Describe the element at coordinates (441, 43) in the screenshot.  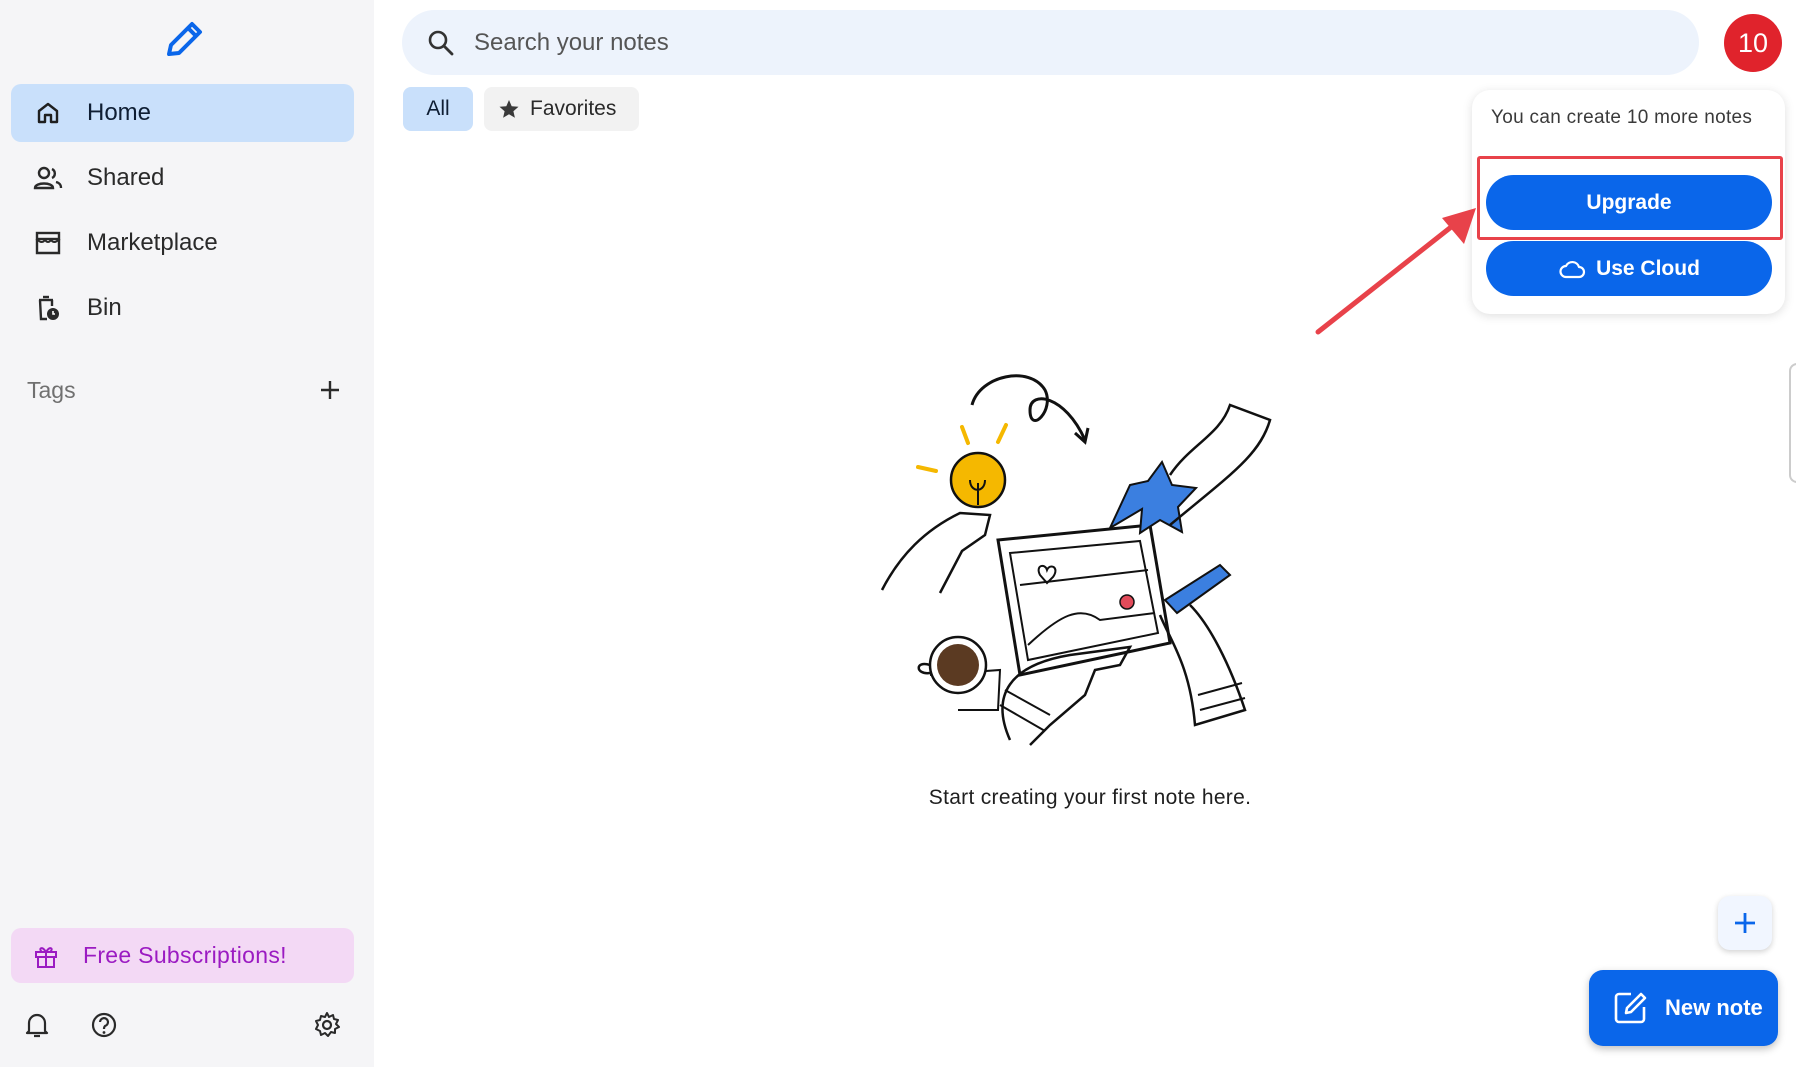
I see `search-icon` at that location.